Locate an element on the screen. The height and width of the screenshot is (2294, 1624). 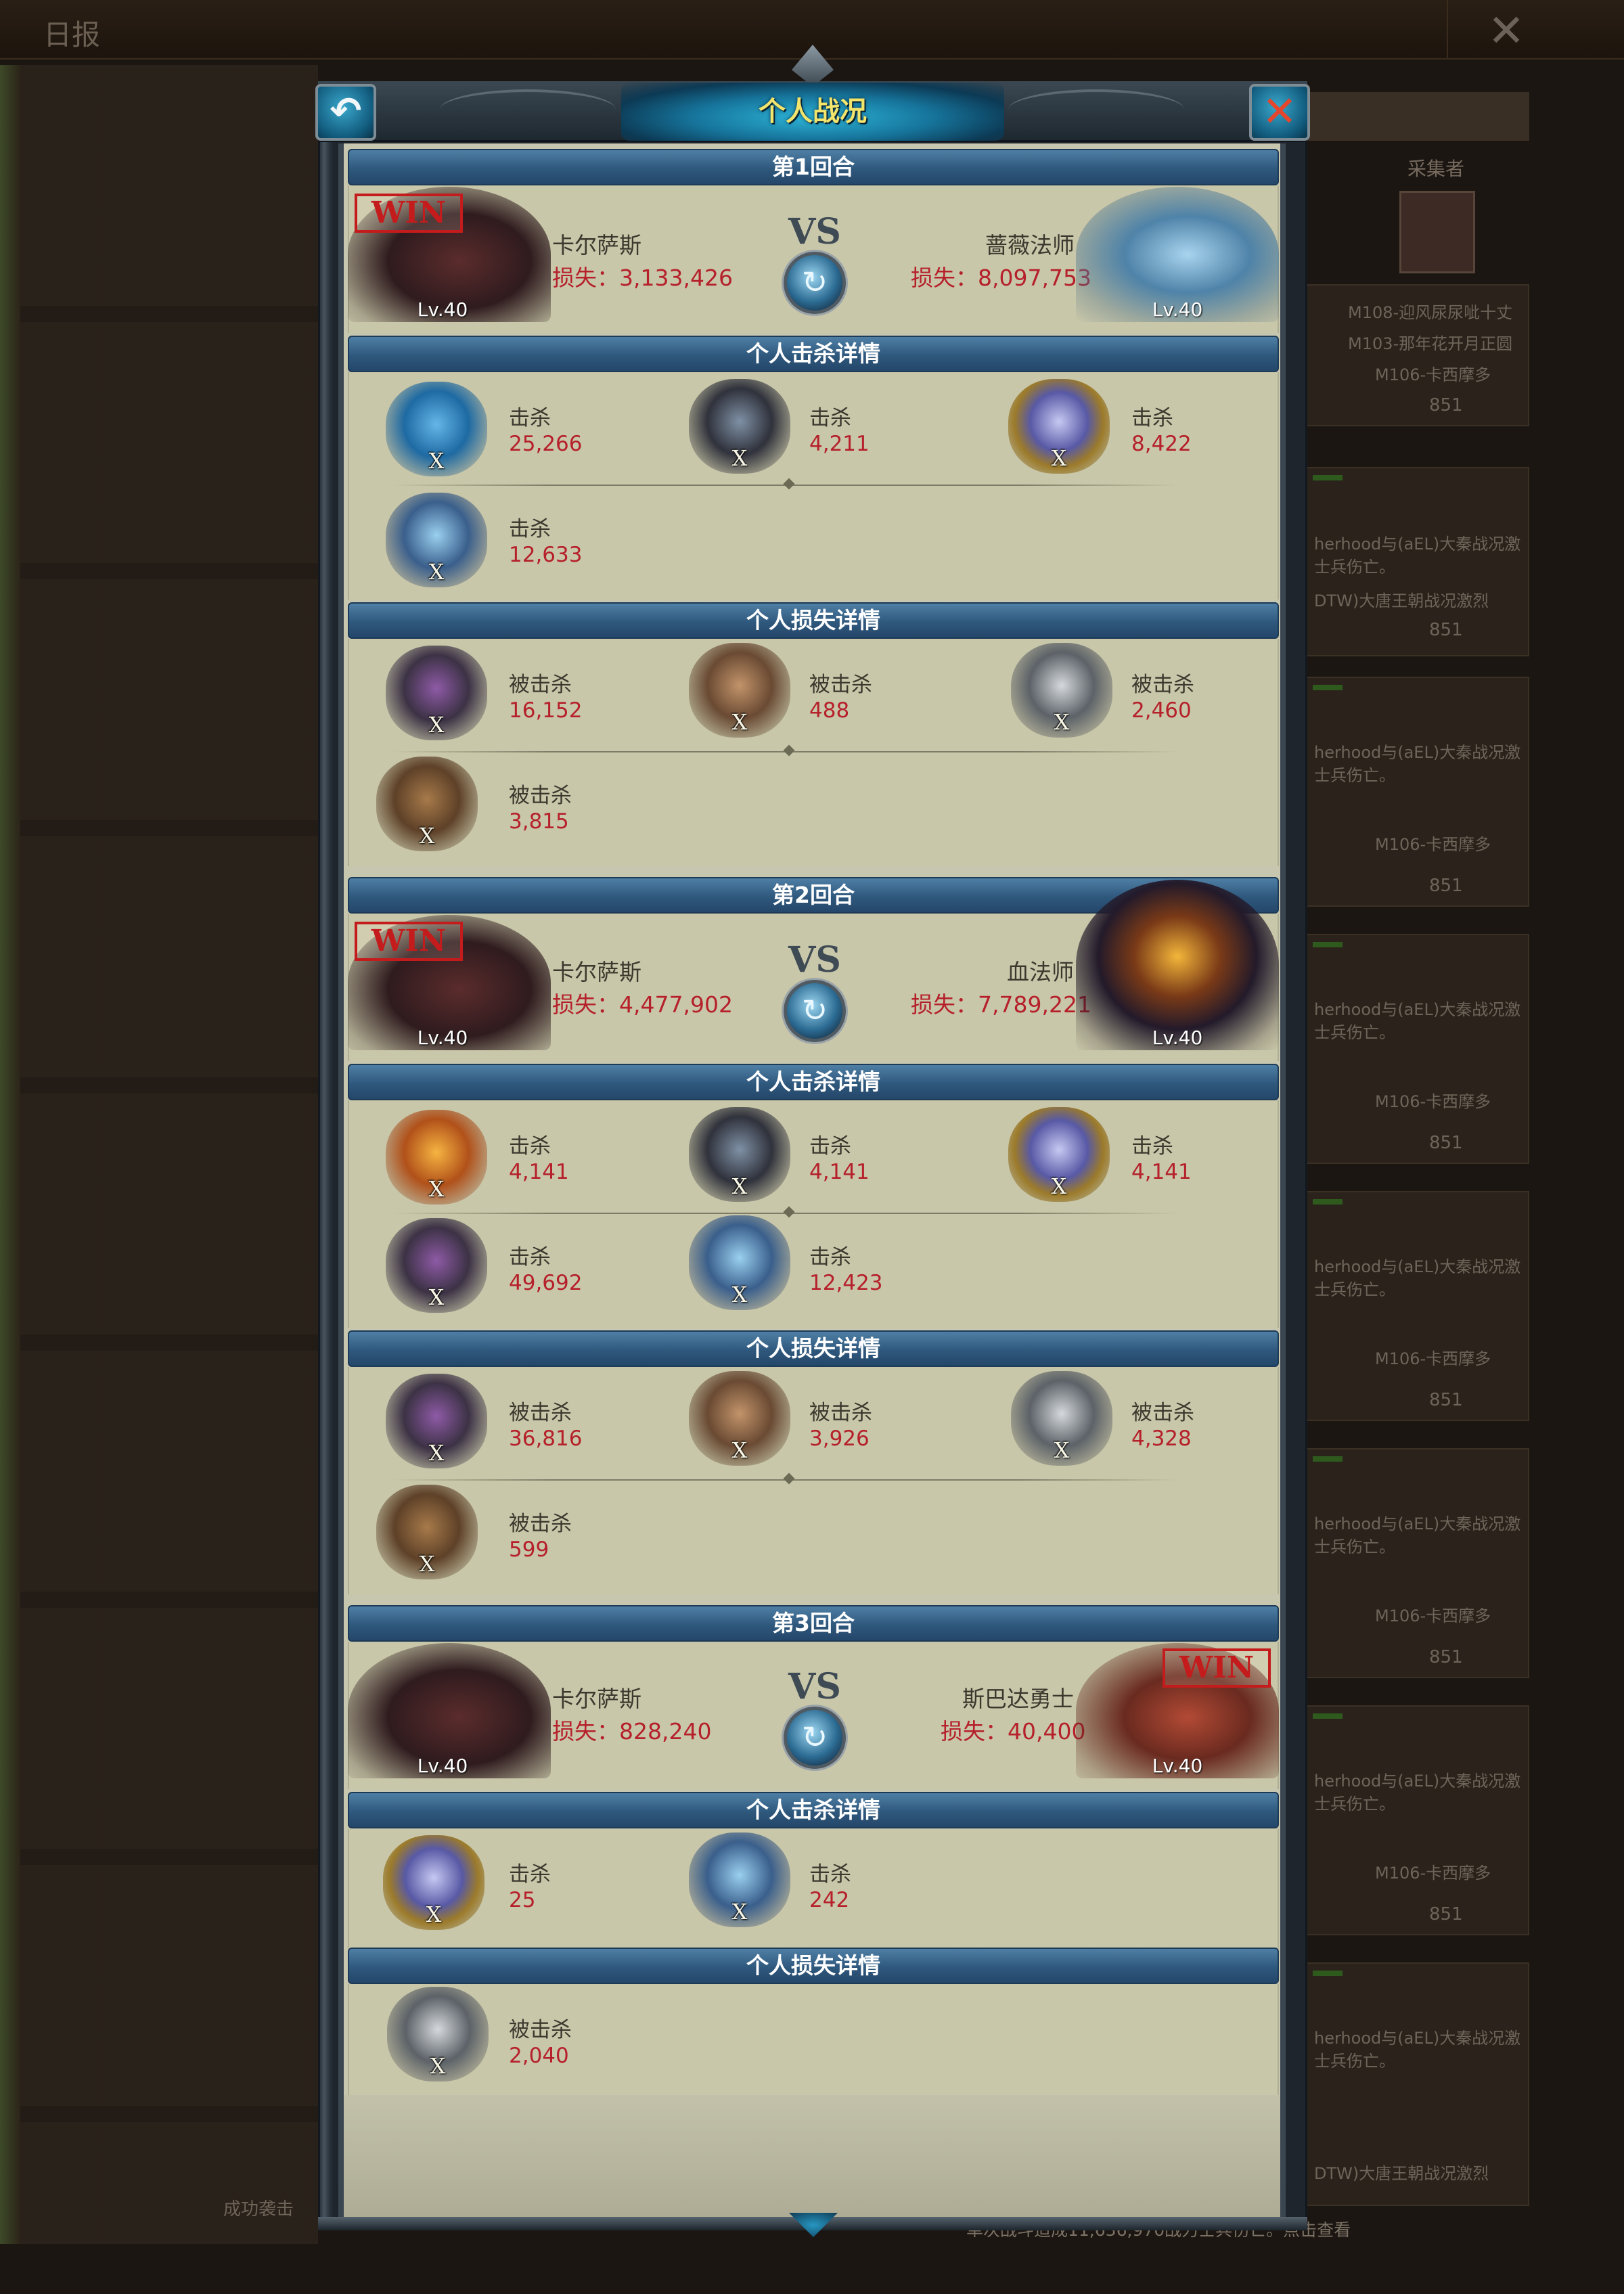
report-close-icon: ✕ is located at coordinates (1506, 31).